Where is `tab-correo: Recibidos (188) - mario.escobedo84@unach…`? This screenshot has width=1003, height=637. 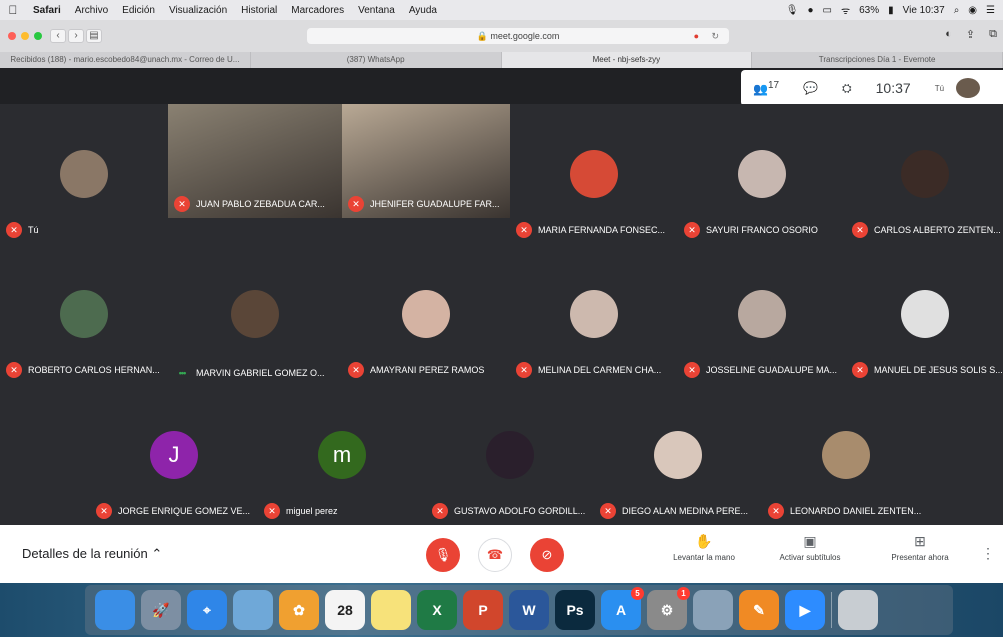
tab-correo: Recibidos (188) - mario.escobedo84@unach… is located at coordinates (125, 60).